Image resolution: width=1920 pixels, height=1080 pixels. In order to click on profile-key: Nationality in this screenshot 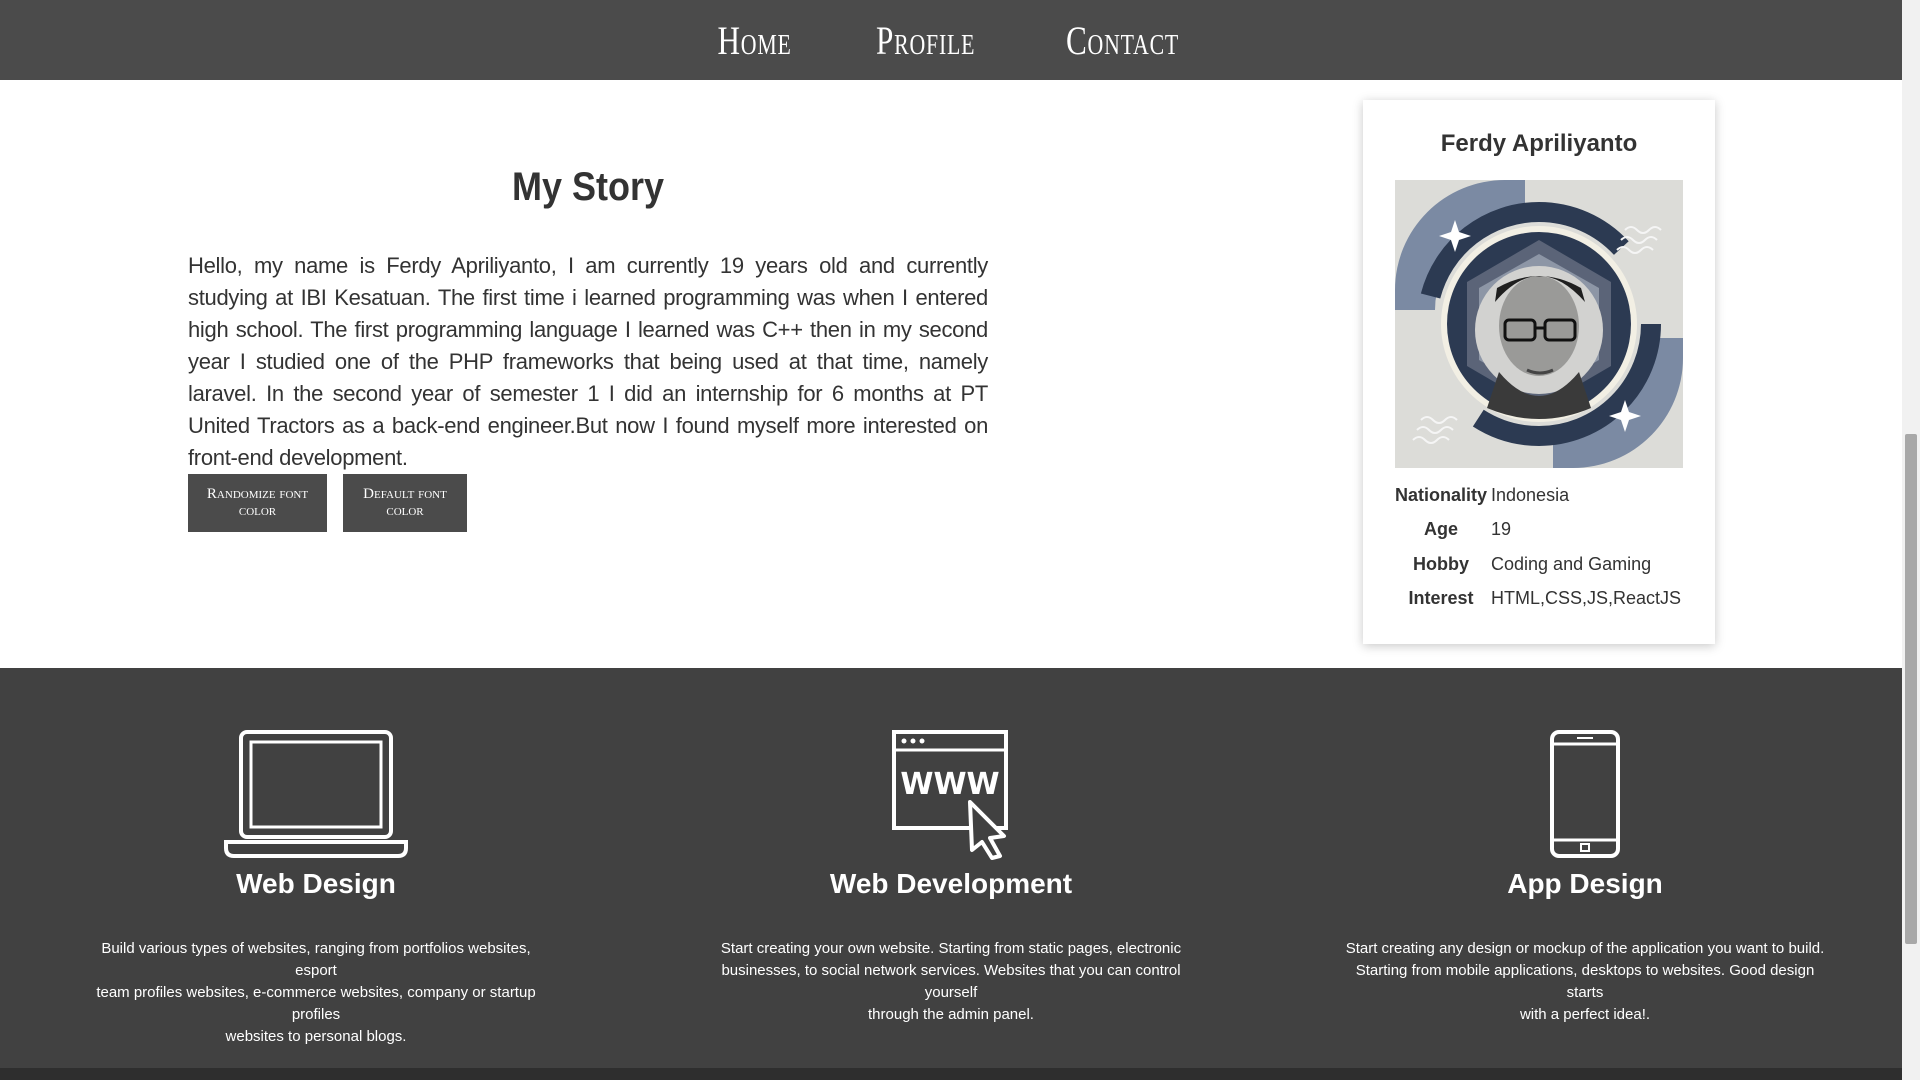, I will do `click(1441, 494)`.